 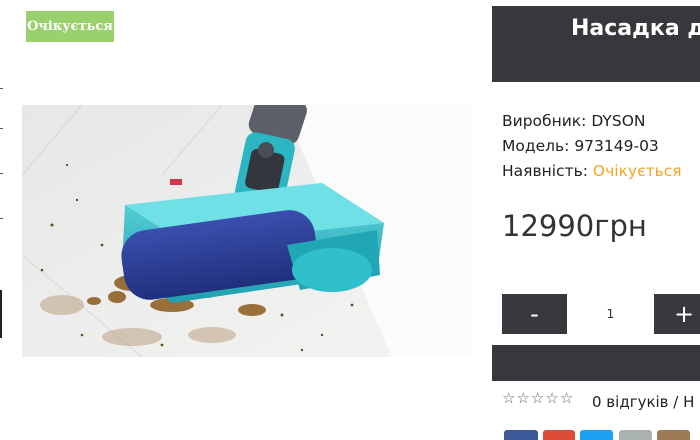 I want to click on availability-label: Наявність:, so click(x=545, y=171).